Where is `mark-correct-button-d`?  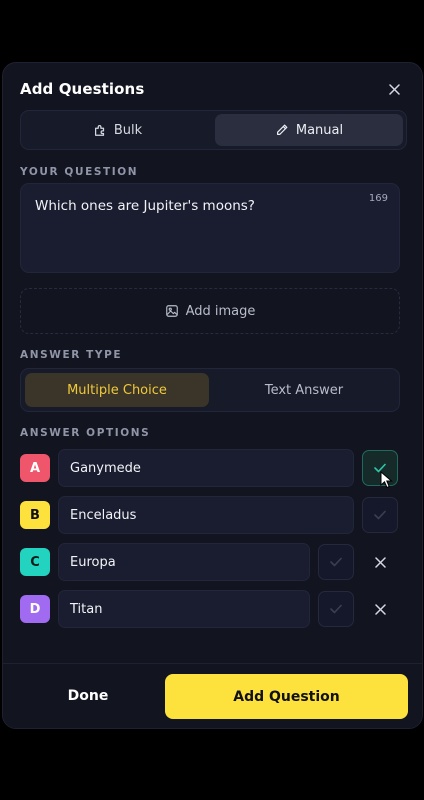
mark-correct-button-d is located at coordinates (336, 609).